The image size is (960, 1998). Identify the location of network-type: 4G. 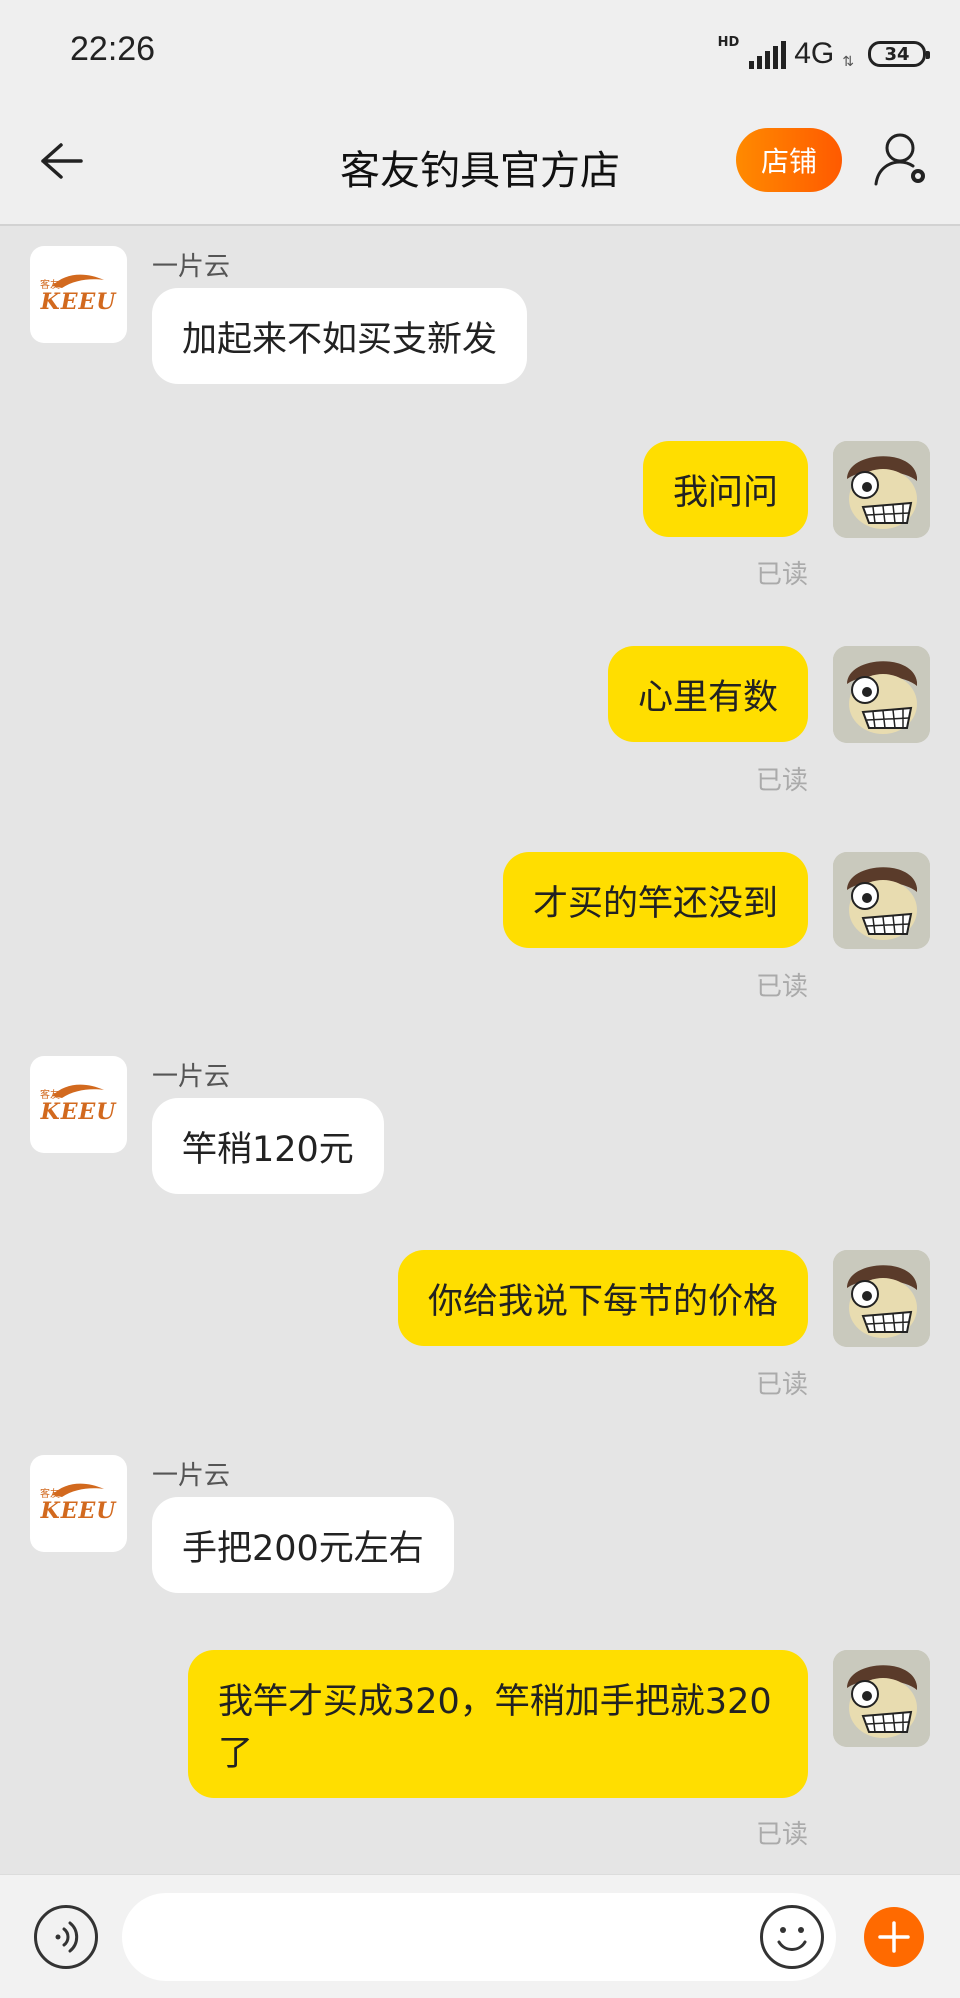
(814, 53).